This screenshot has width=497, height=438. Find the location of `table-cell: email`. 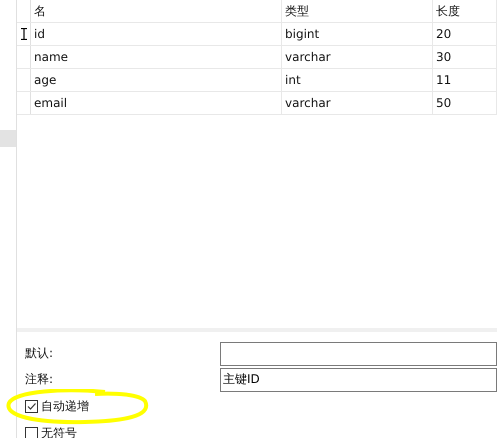

table-cell: email is located at coordinates (156, 103).